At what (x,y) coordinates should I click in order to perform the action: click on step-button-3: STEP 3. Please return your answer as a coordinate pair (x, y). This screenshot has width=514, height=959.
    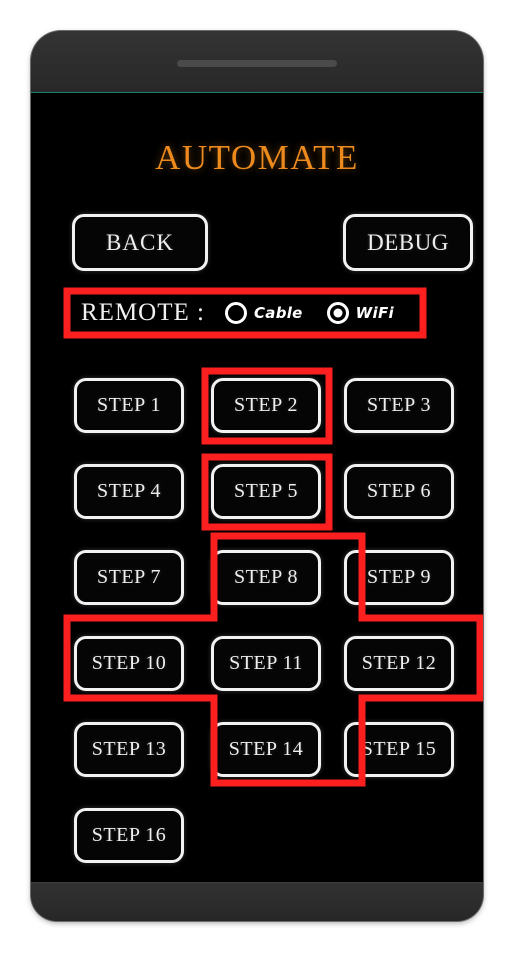
    Looking at the image, I should click on (399, 405).